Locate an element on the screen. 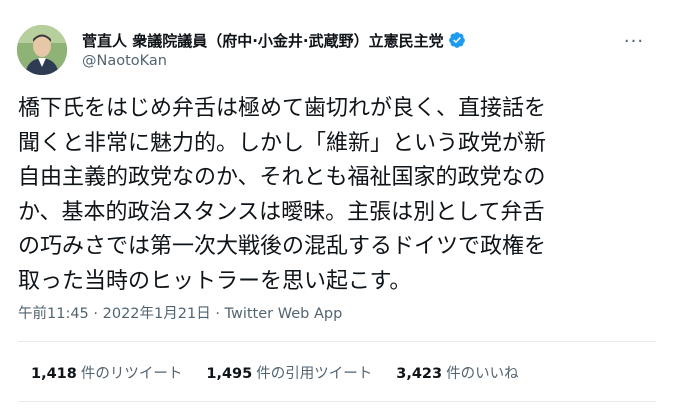 The height and width of the screenshot is (408, 674). source-app-link: Twitter Web App is located at coordinates (284, 314).